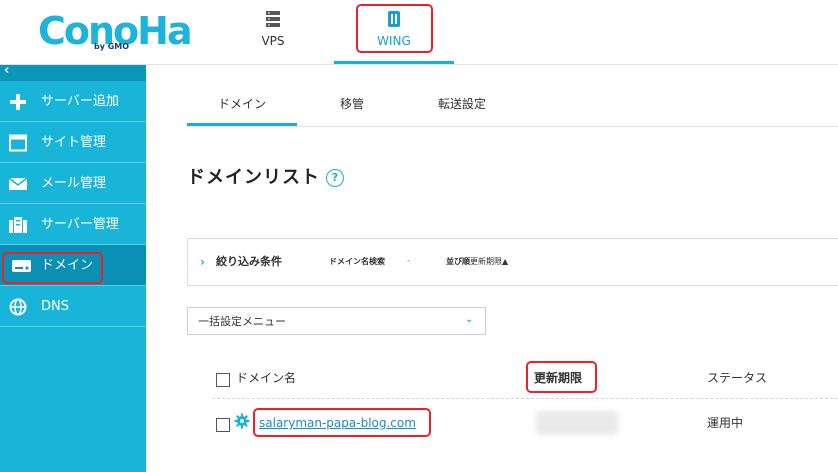 Image resolution: width=838 pixels, height=472 pixels. I want to click on sidebar-item-mail: メール管理, so click(73, 183).